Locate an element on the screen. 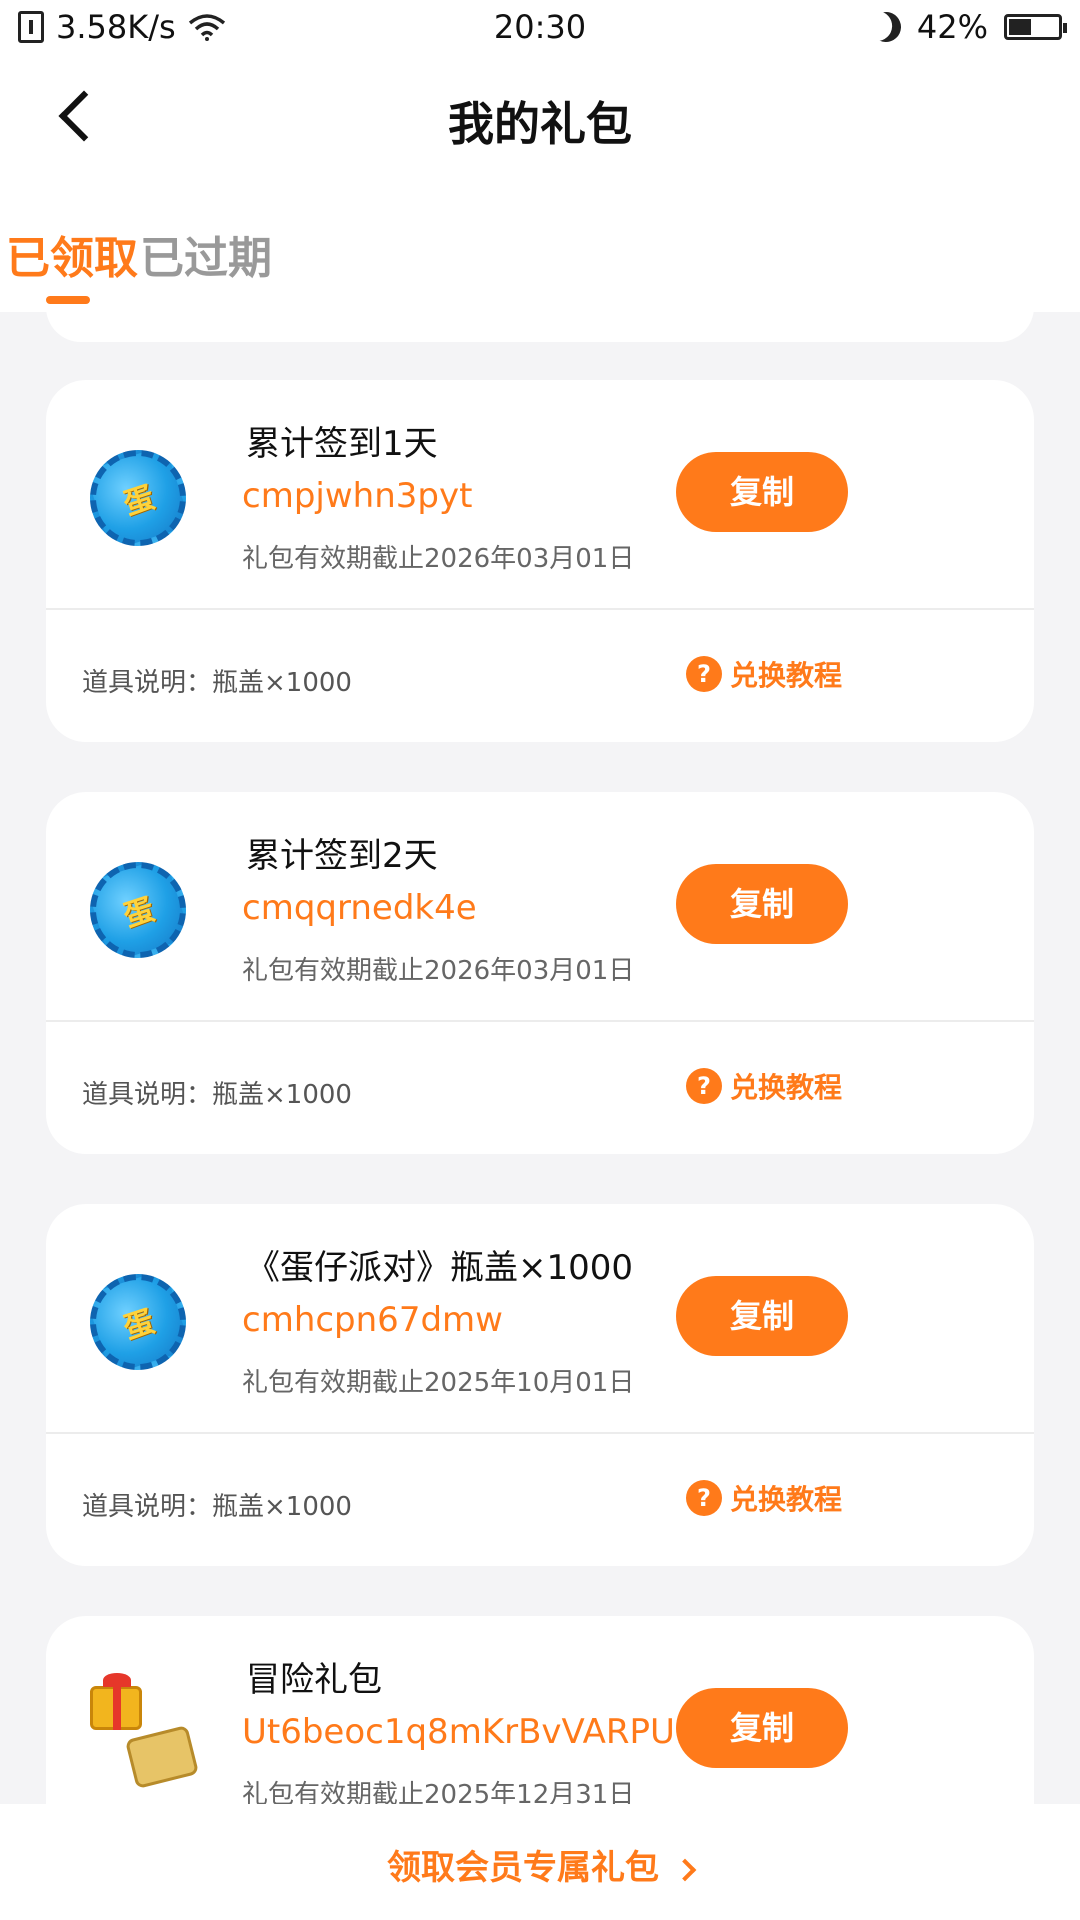  tab-expired: 已过期 is located at coordinates (206, 254).